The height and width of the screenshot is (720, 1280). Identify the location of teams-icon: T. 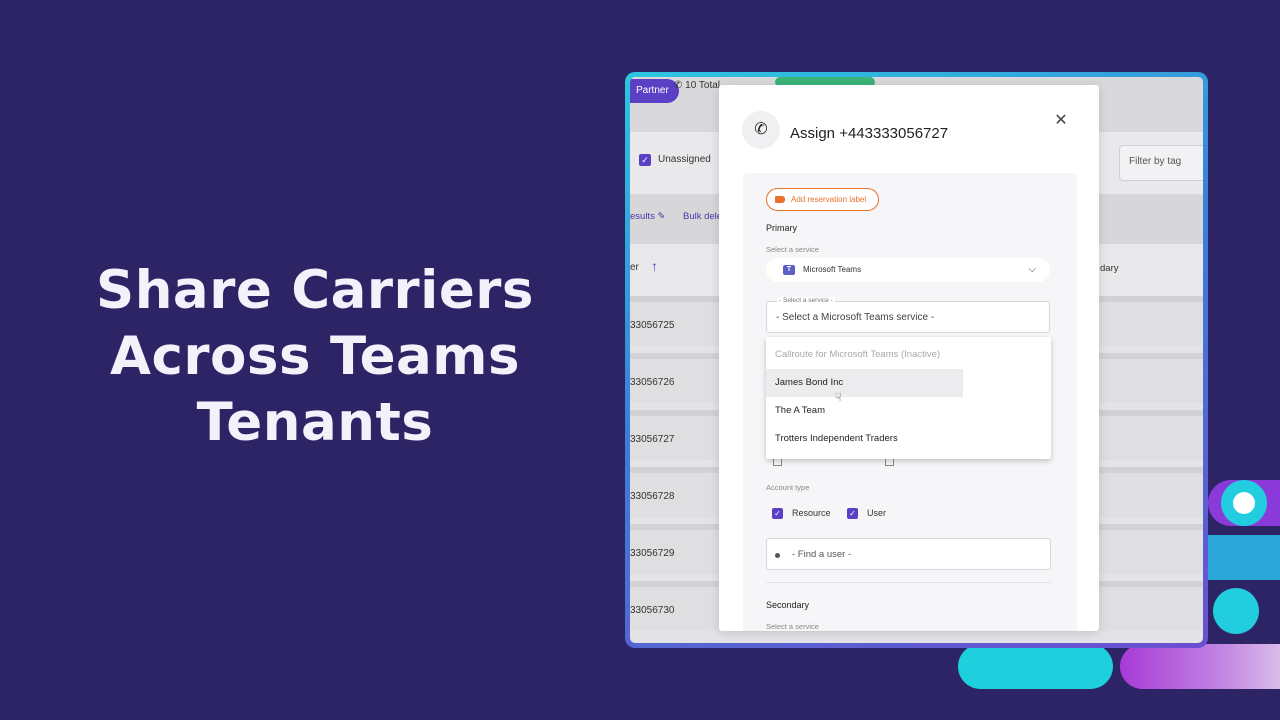
(789, 270).